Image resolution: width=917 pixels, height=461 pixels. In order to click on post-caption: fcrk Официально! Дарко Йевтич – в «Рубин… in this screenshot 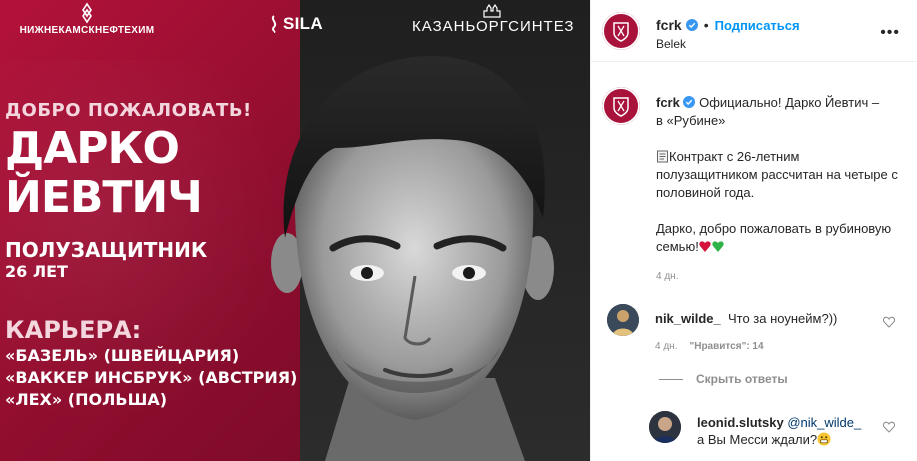, I will do `click(778, 184)`.